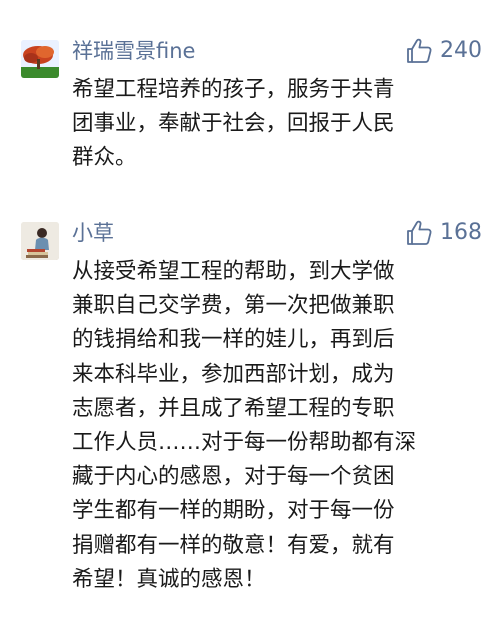 The height and width of the screenshot is (627, 500). I want to click on person-with-books-avatar-icon, so click(40, 241).